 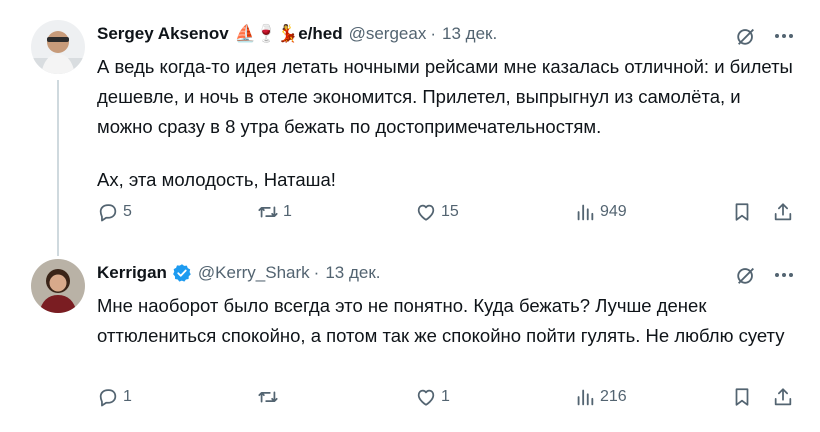 I want to click on like-button: 1, so click(x=432, y=397).